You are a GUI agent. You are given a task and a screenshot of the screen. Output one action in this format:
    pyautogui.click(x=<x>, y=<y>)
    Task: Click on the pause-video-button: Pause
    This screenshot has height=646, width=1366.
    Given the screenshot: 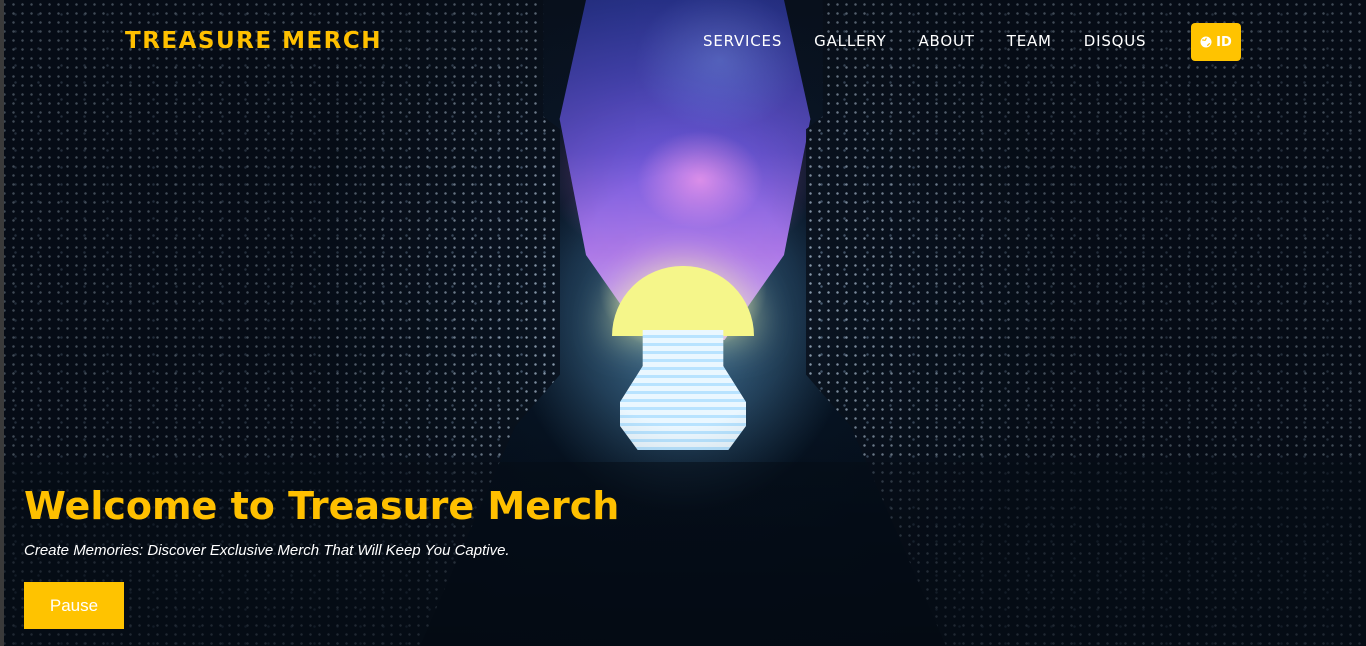 What is the action you would take?
    pyautogui.click(x=74, y=605)
    